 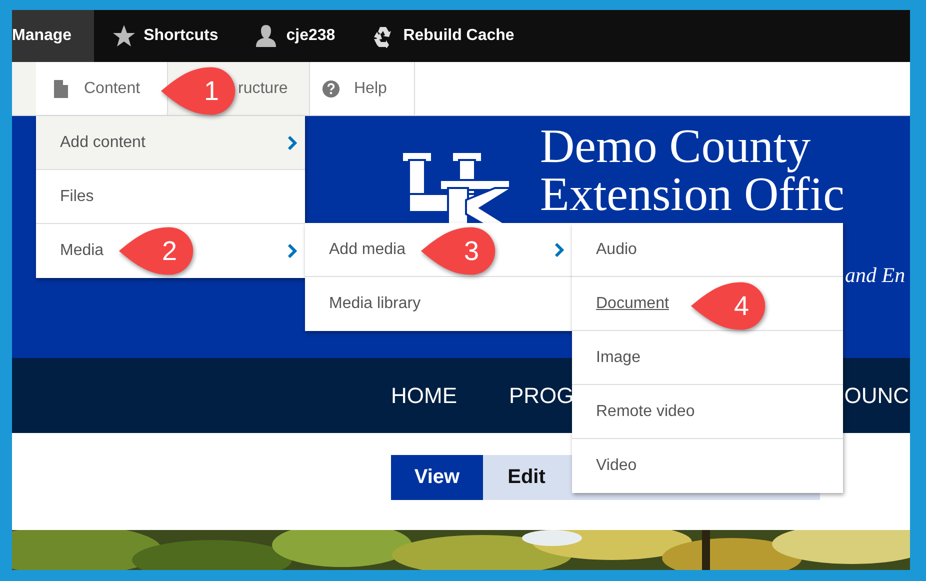 What do you see at coordinates (876, 395) in the screenshot?
I see `nav-link: OUNC` at bounding box center [876, 395].